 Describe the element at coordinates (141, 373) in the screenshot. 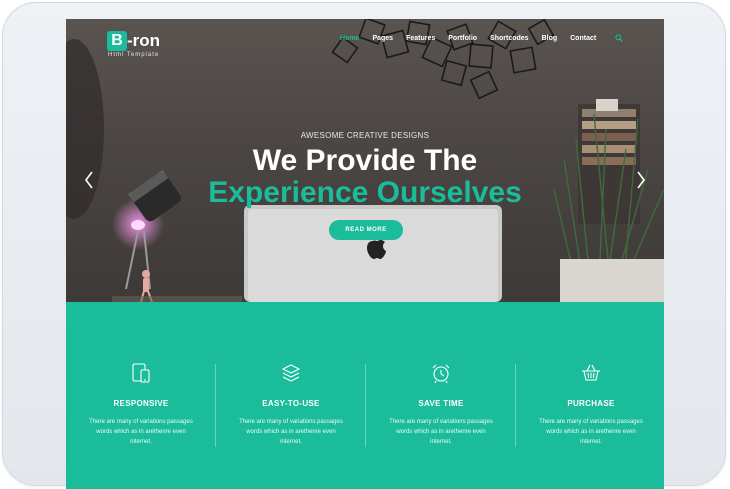

I see `devices-icon` at that location.